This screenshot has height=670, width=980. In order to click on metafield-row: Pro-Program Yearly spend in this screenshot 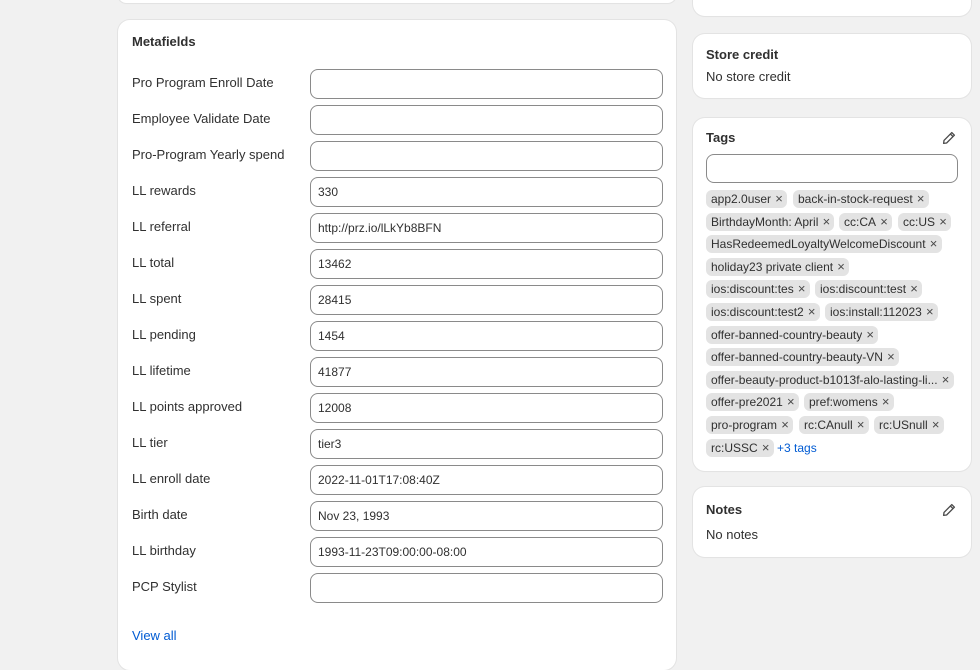, I will do `click(397, 156)`.